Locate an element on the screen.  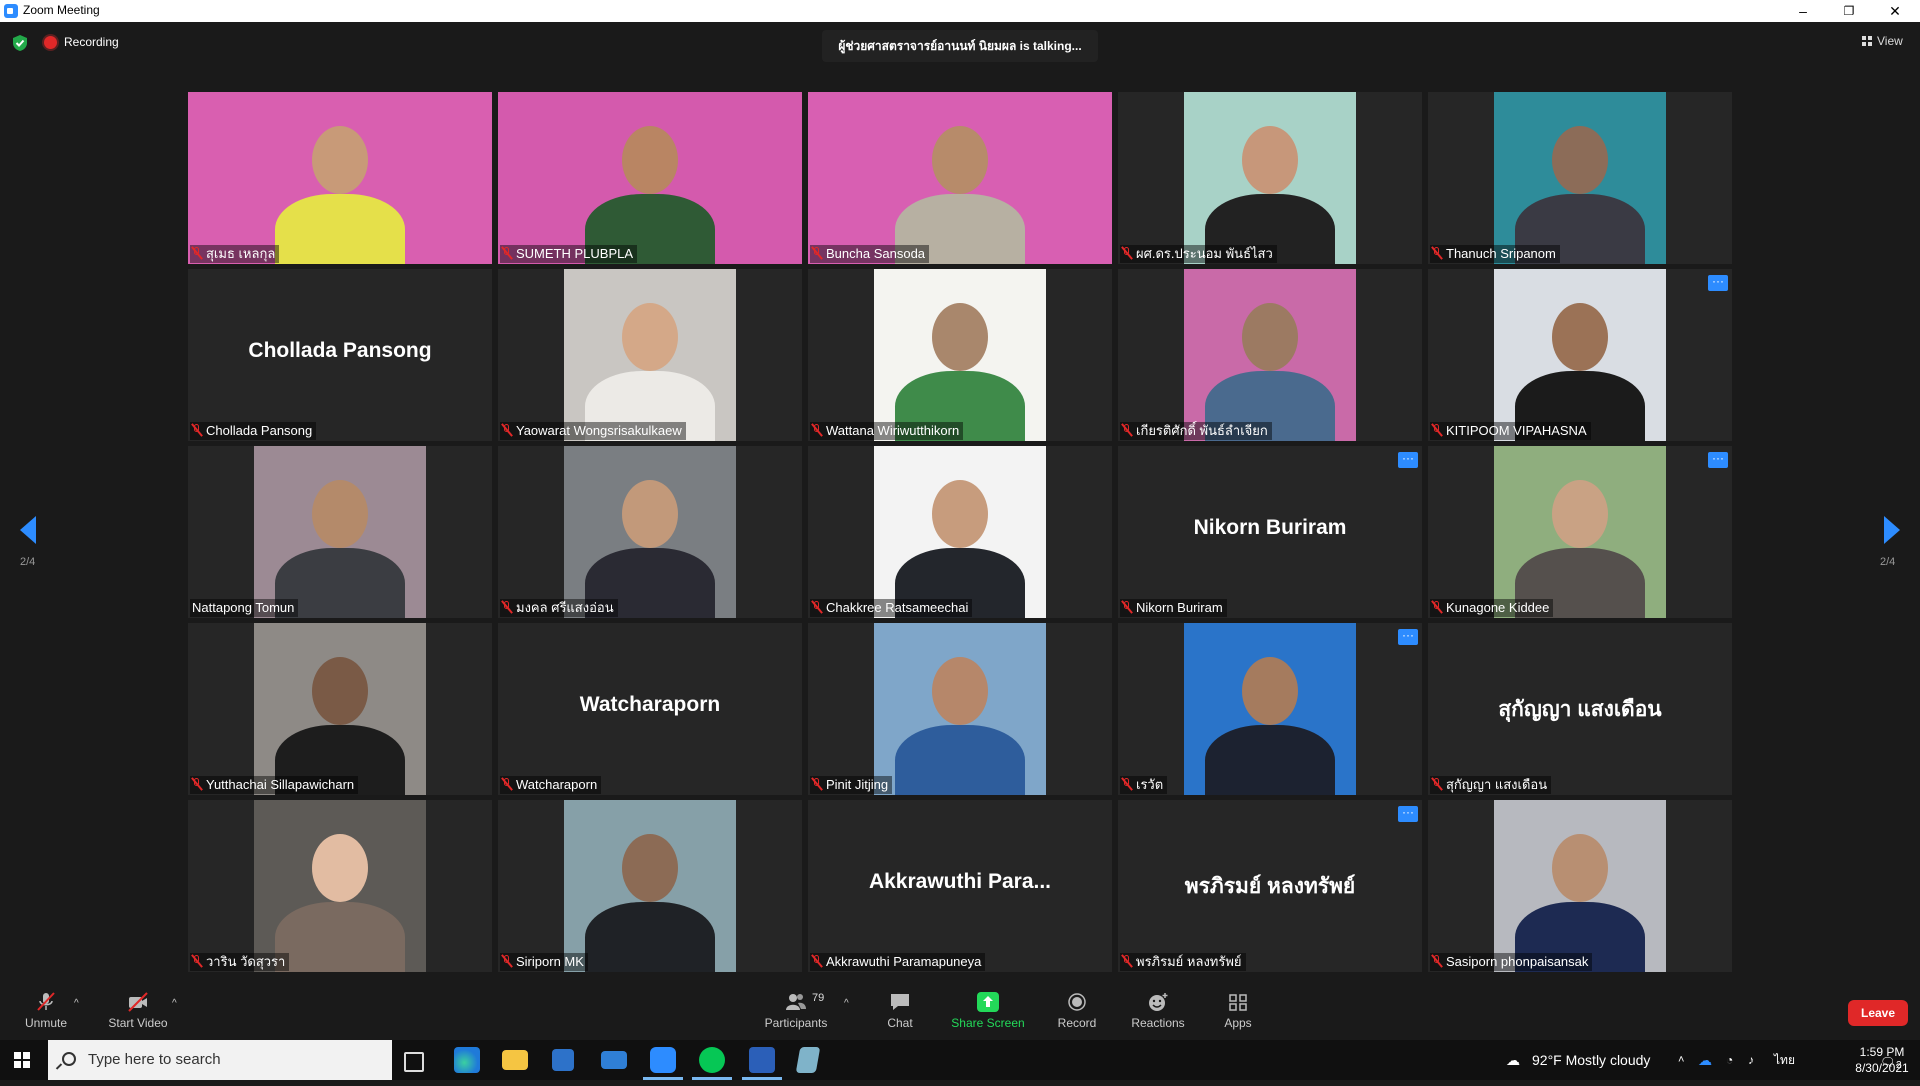
close-button: ✕ is located at coordinates (1895, 11).